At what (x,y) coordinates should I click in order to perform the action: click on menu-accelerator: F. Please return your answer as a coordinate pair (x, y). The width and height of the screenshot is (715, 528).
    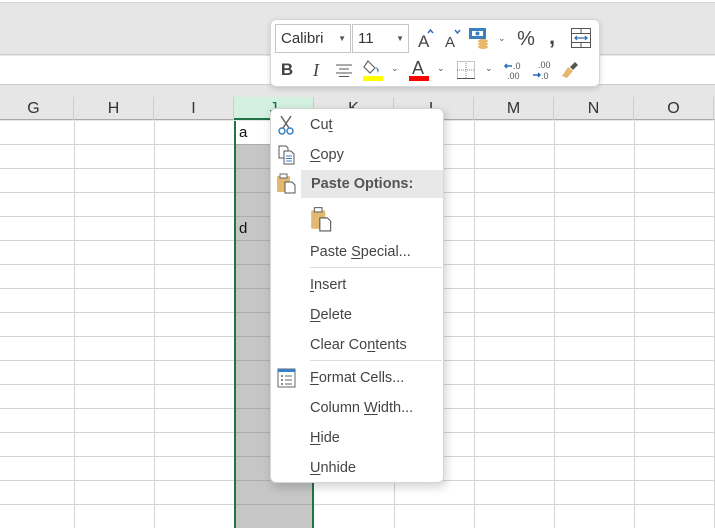
    Looking at the image, I should click on (314, 378).